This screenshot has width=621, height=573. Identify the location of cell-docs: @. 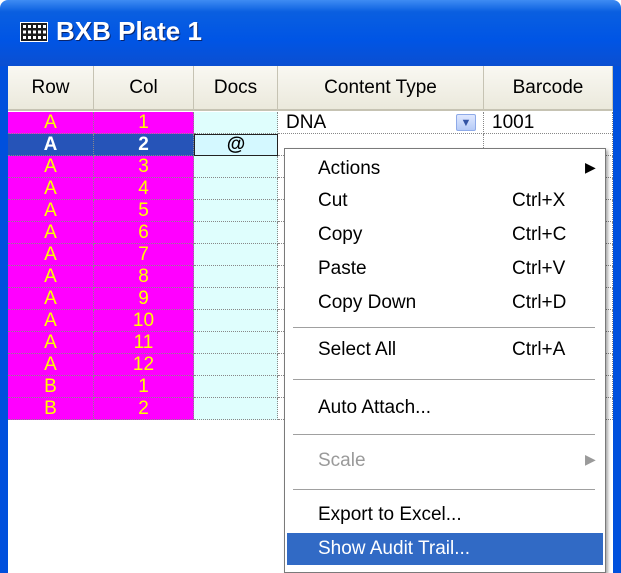
(236, 145).